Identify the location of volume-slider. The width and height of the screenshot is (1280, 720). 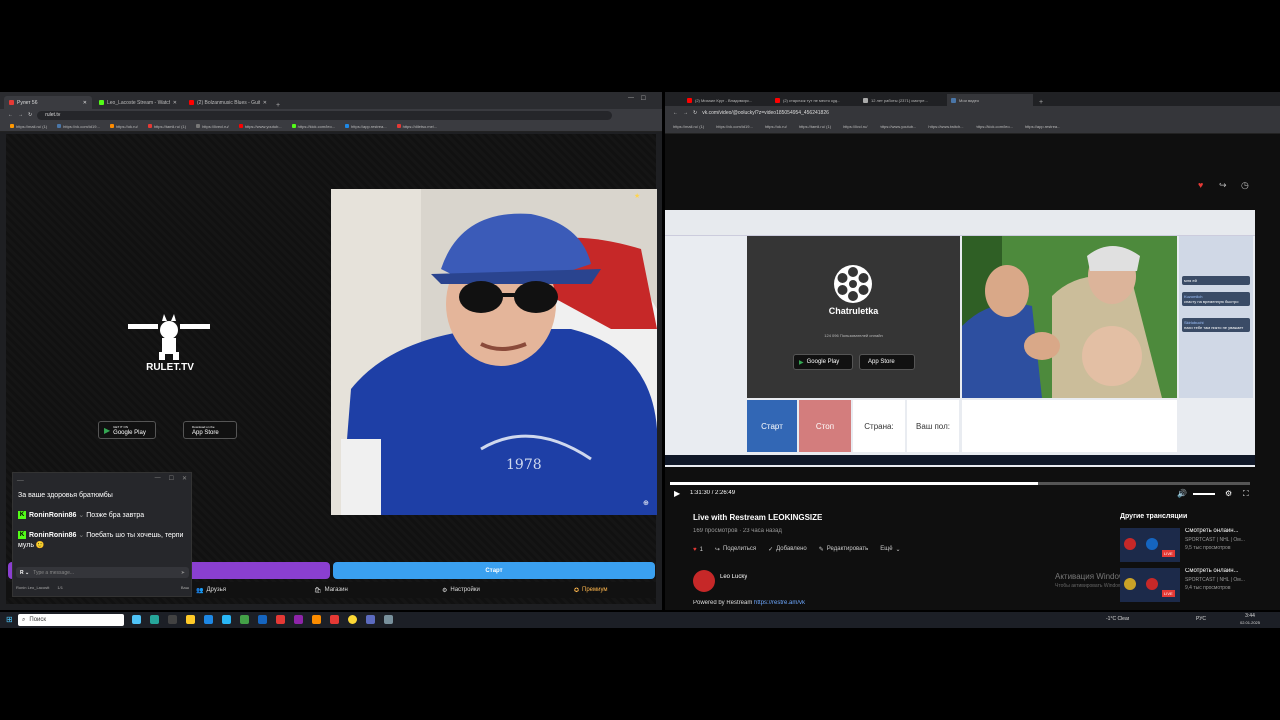
(1204, 494).